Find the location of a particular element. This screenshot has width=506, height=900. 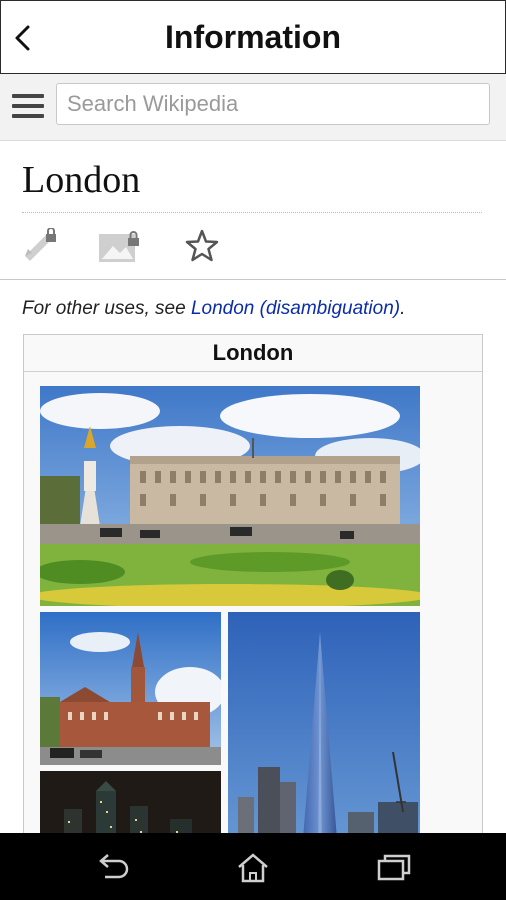

actions-divider is located at coordinates (253, 279).